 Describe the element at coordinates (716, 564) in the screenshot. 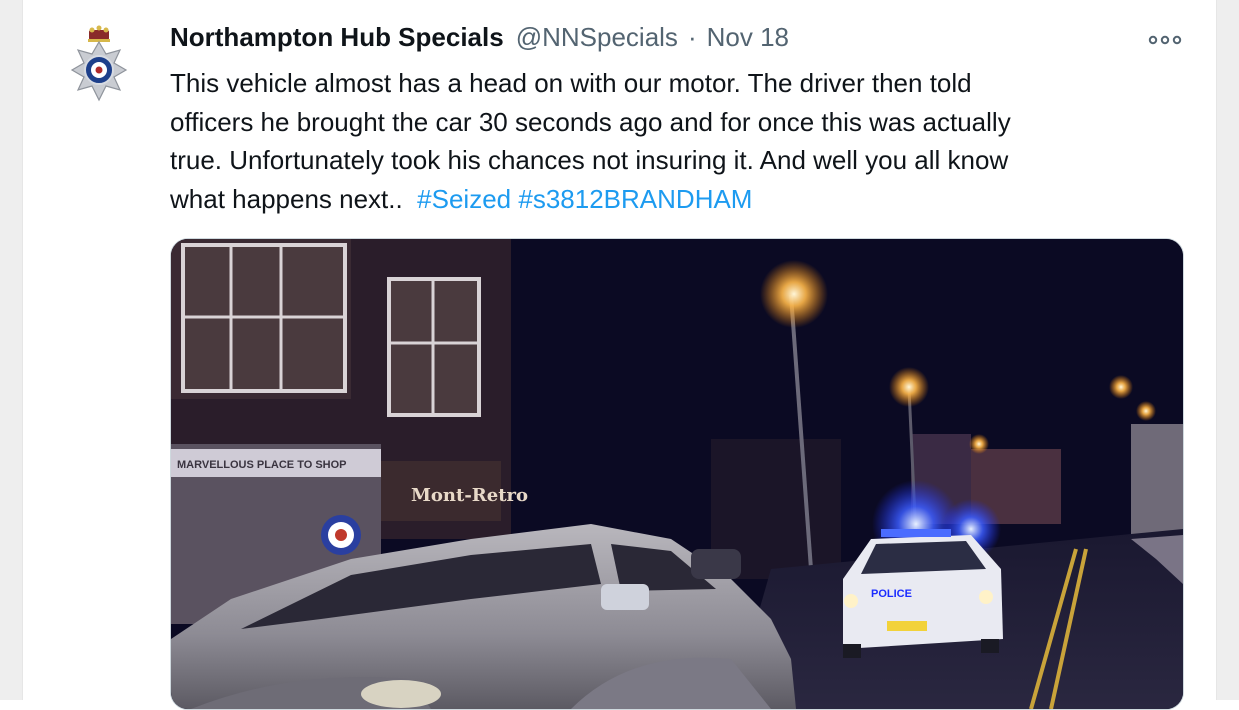

I see `parked-car` at that location.